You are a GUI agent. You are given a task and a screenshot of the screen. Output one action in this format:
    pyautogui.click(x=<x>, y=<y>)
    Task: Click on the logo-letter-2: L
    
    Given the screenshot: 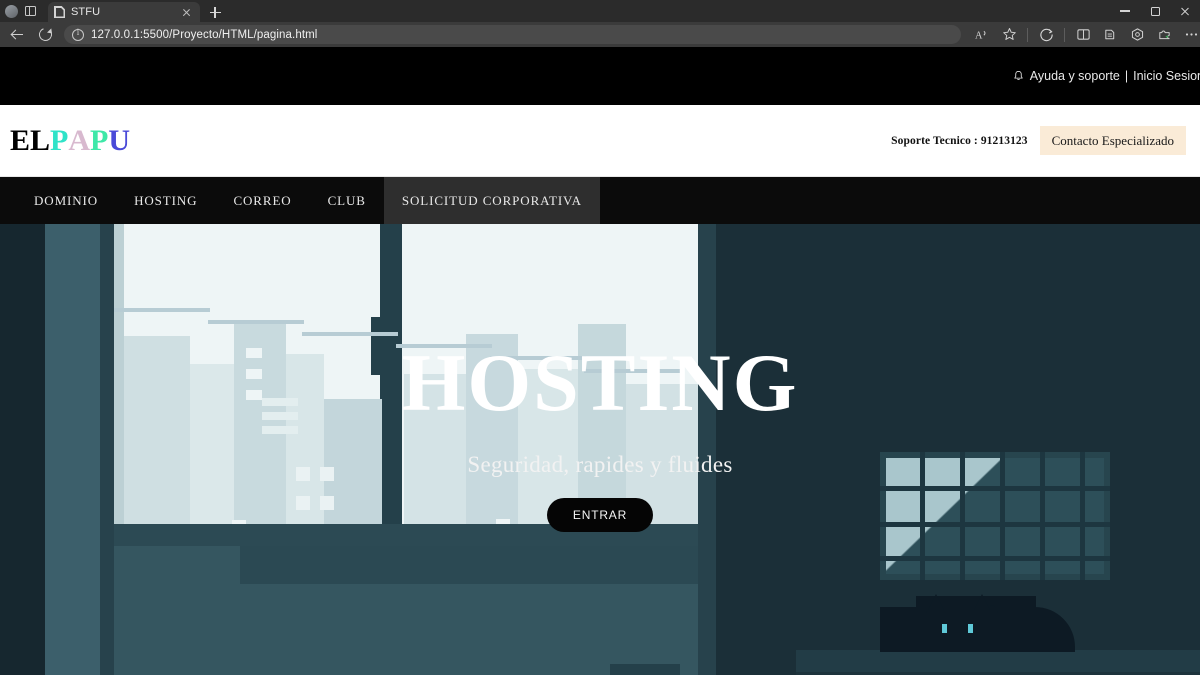 What is the action you would take?
    pyautogui.click(x=40, y=140)
    